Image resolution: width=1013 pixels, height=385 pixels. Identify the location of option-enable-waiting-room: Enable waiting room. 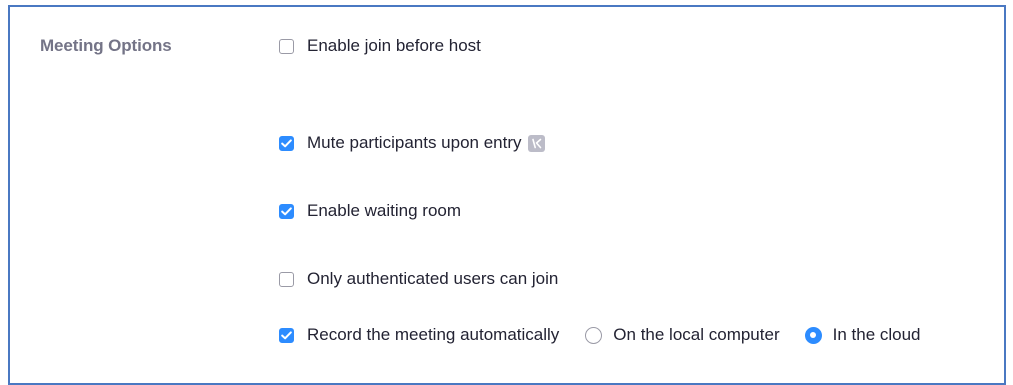
(370, 211).